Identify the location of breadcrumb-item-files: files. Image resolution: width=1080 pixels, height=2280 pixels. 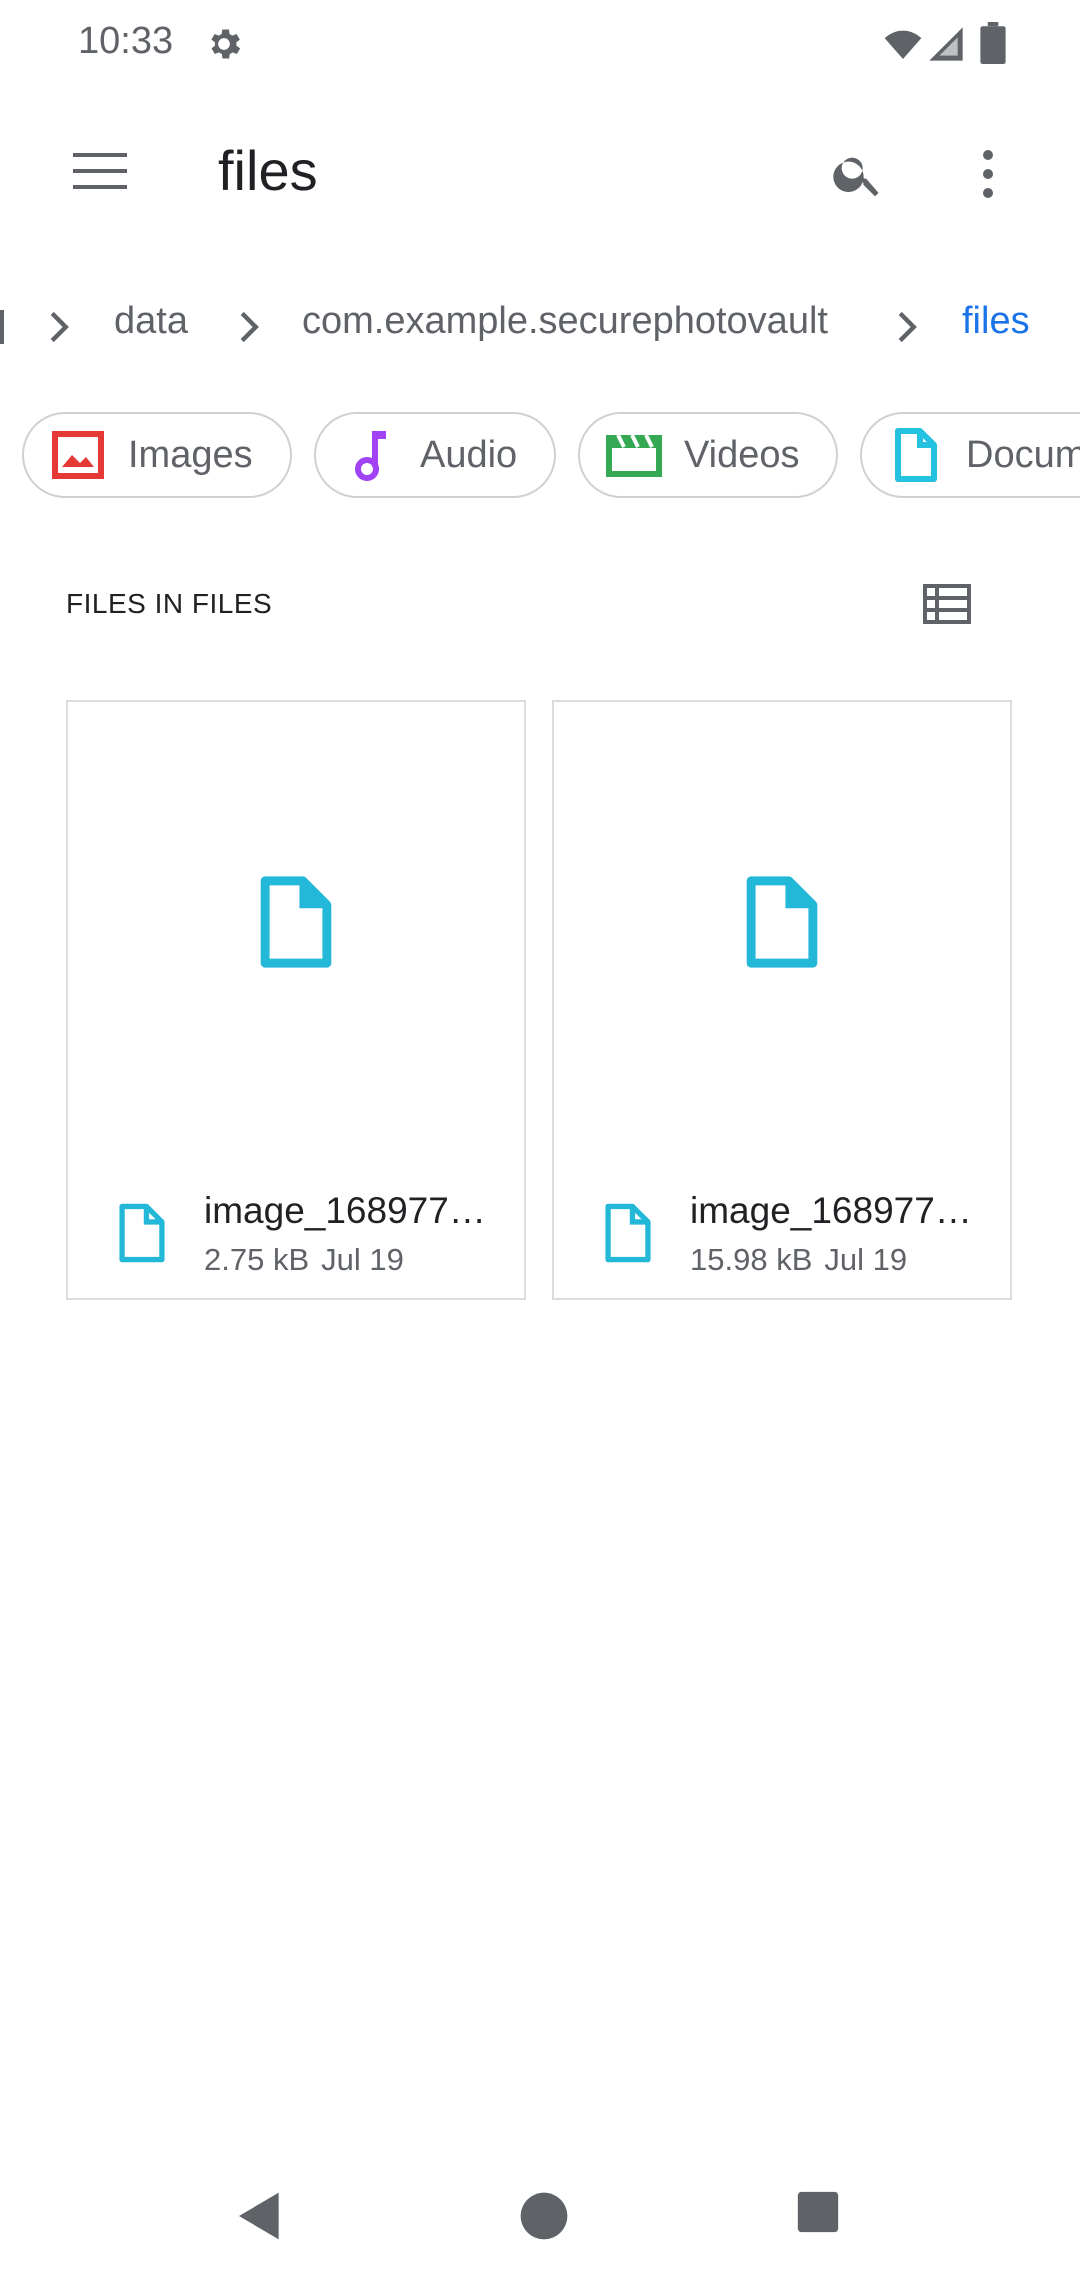
(996, 321).